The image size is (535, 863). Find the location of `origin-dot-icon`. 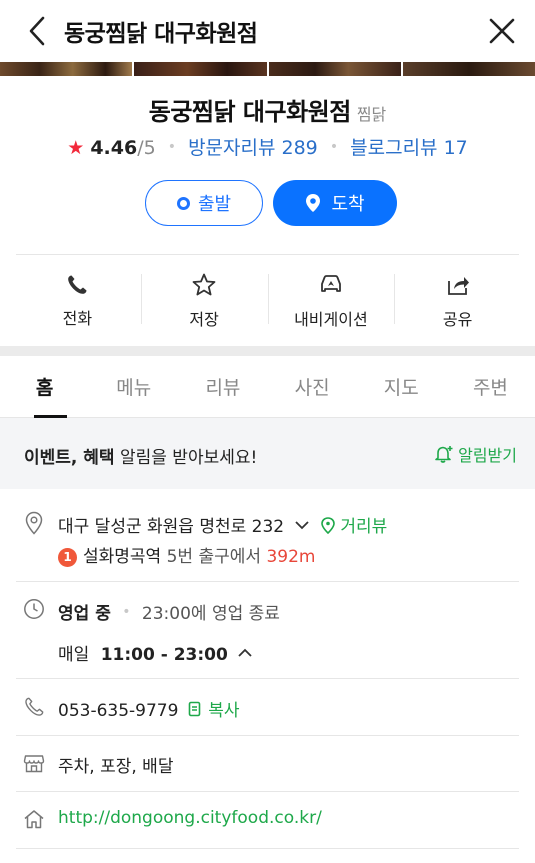

origin-dot-icon is located at coordinates (183, 203).